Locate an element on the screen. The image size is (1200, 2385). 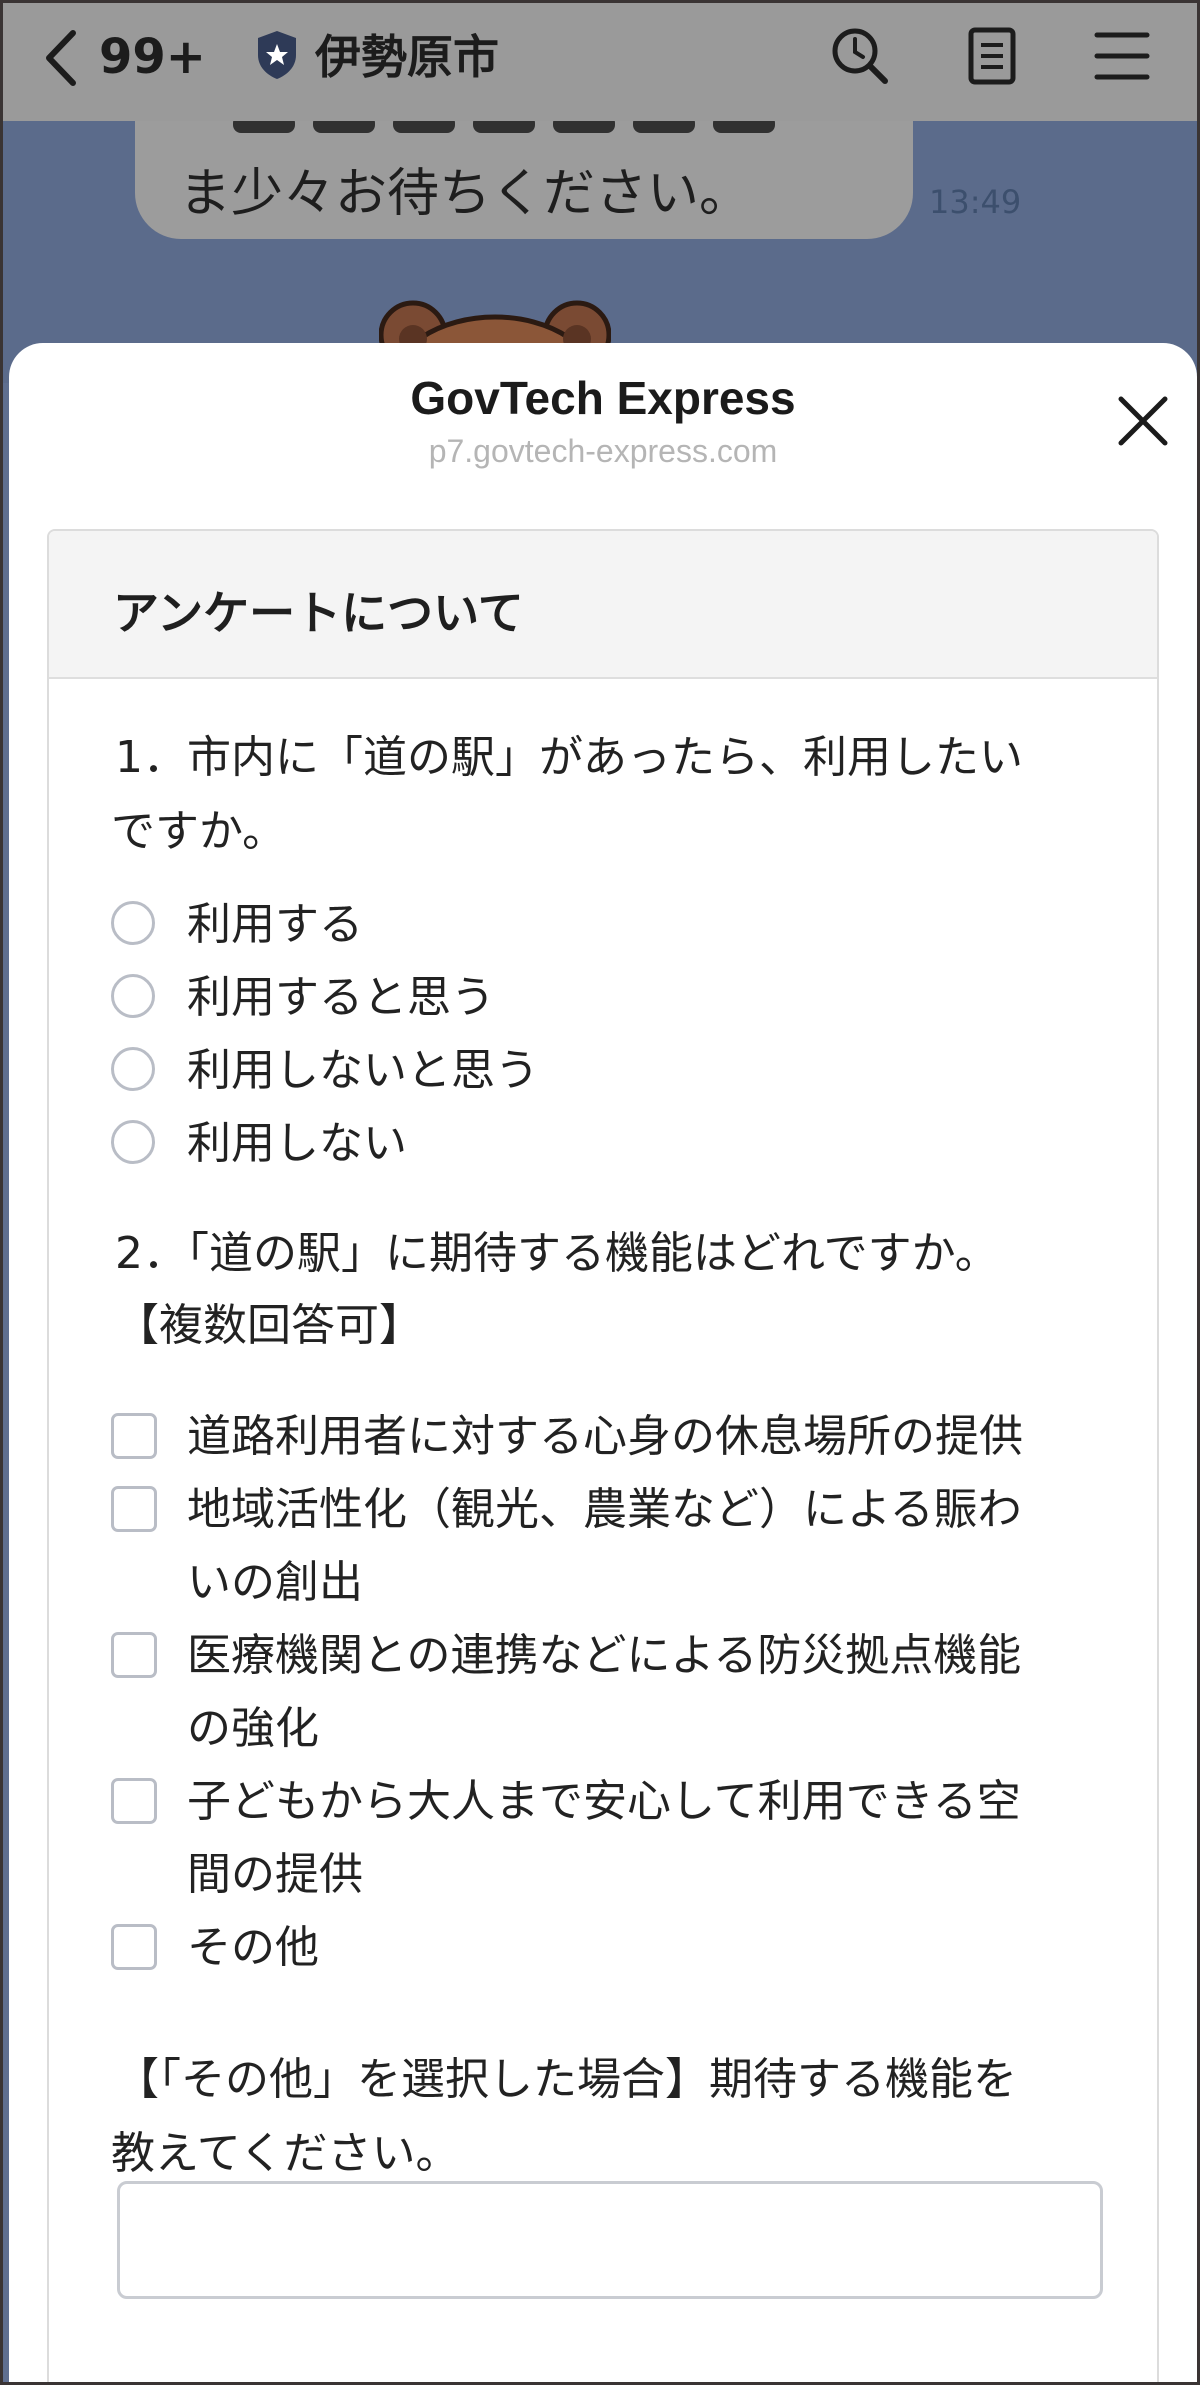
question-2-note: 【複数回答可】 is located at coordinates (269, 1325).